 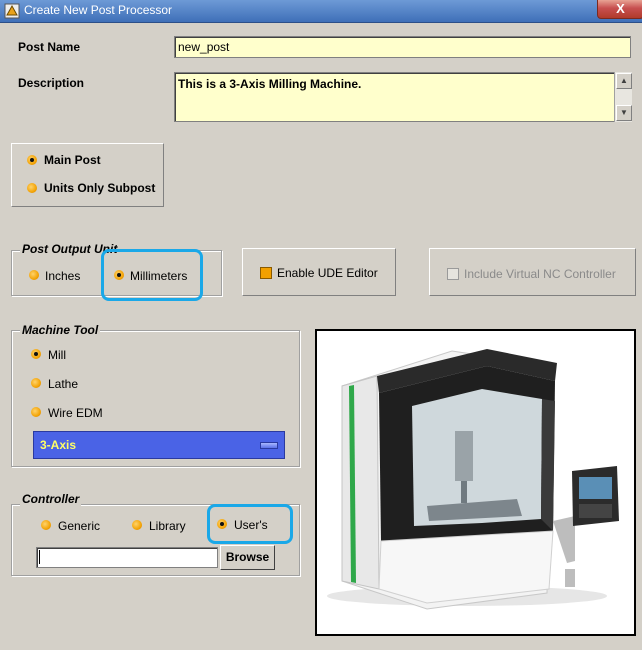 I want to click on description-label: Description, so click(x=51, y=83).